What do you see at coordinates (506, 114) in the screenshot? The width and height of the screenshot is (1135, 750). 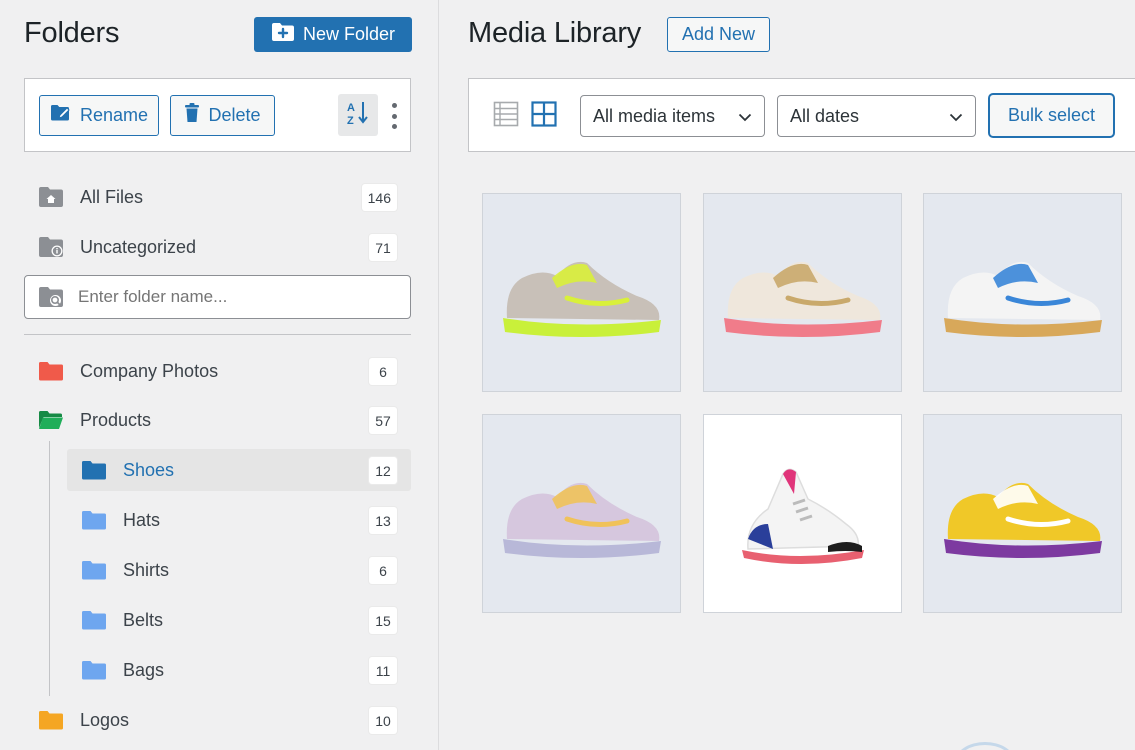 I see `list-view-icon` at bounding box center [506, 114].